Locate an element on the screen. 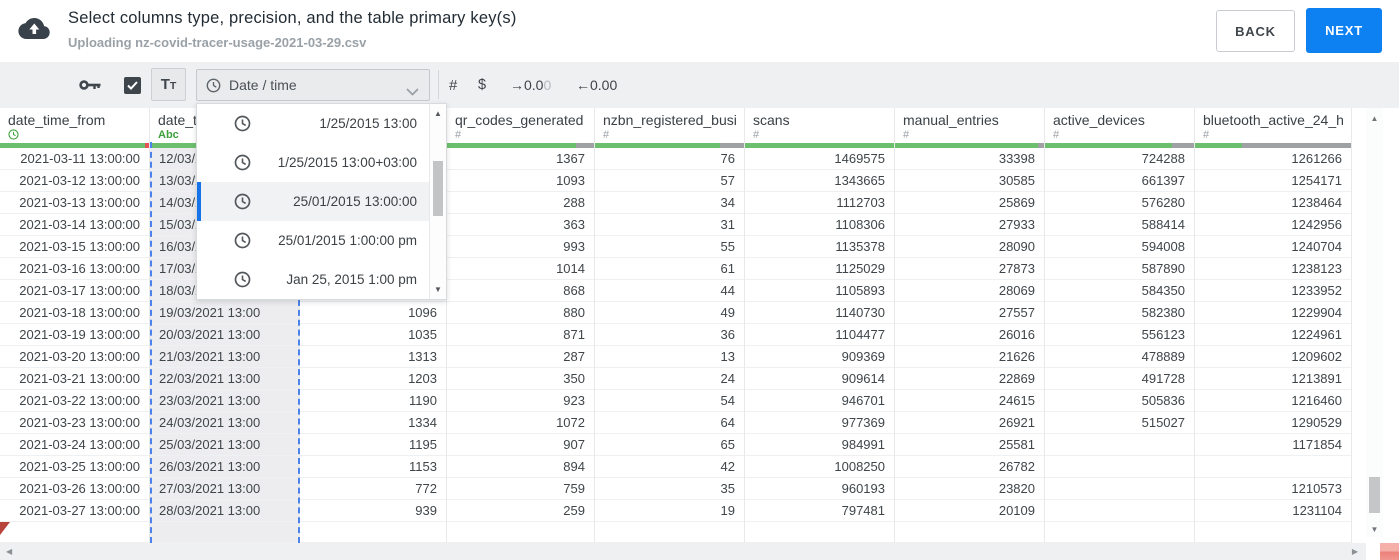 The image size is (1399, 560). include-checkbox is located at coordinates (132, 85).